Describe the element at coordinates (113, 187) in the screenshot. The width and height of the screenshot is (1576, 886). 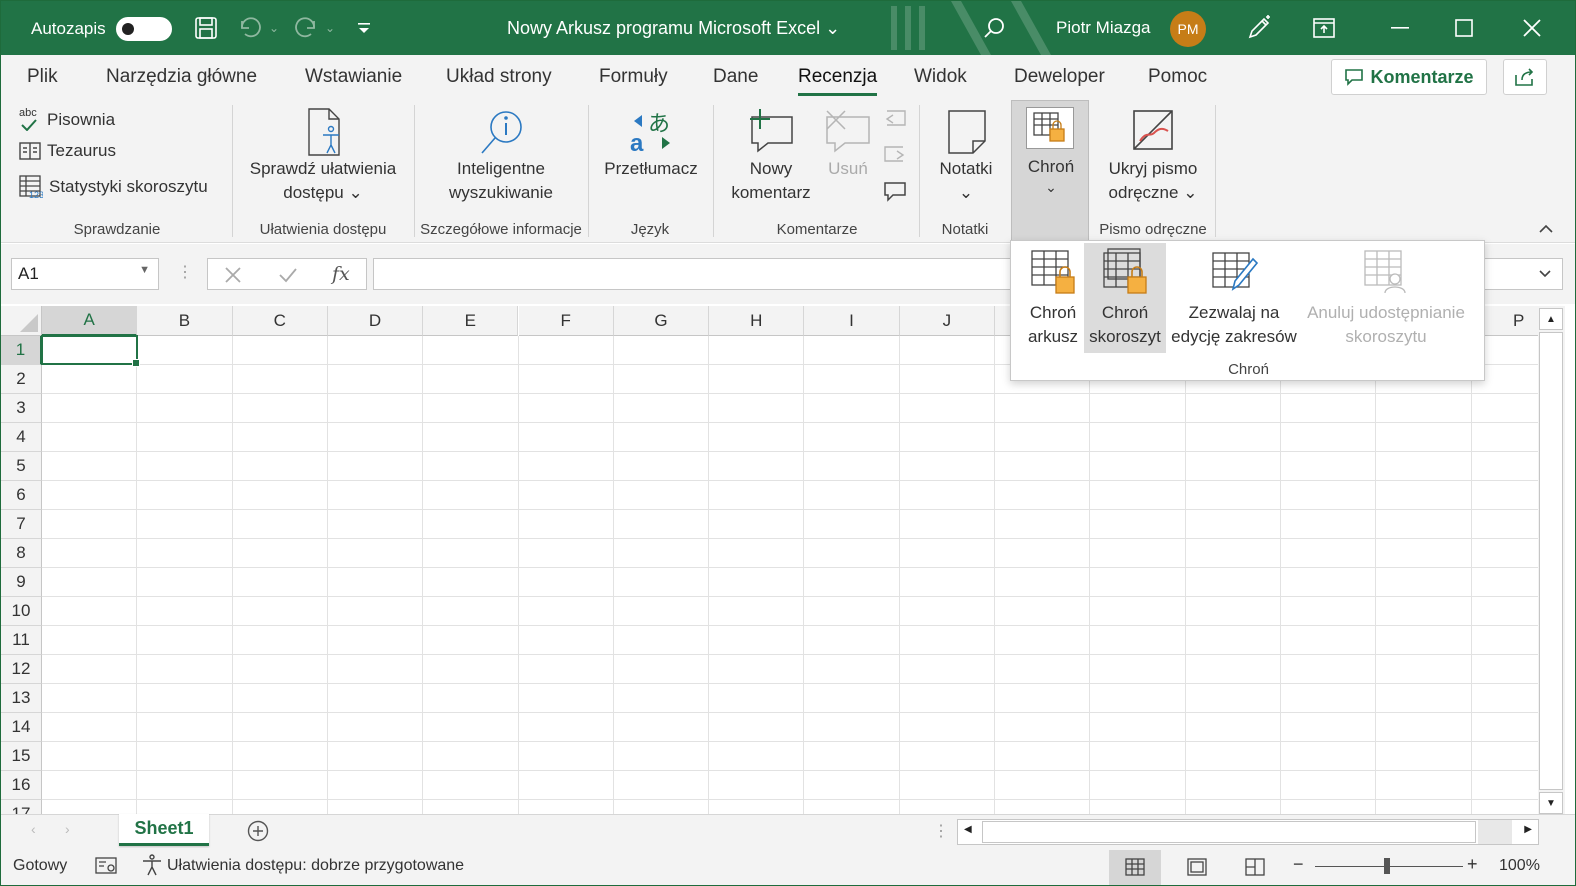
I see `statystyki-button: 123 Statystyki skoroszytu` at that location.